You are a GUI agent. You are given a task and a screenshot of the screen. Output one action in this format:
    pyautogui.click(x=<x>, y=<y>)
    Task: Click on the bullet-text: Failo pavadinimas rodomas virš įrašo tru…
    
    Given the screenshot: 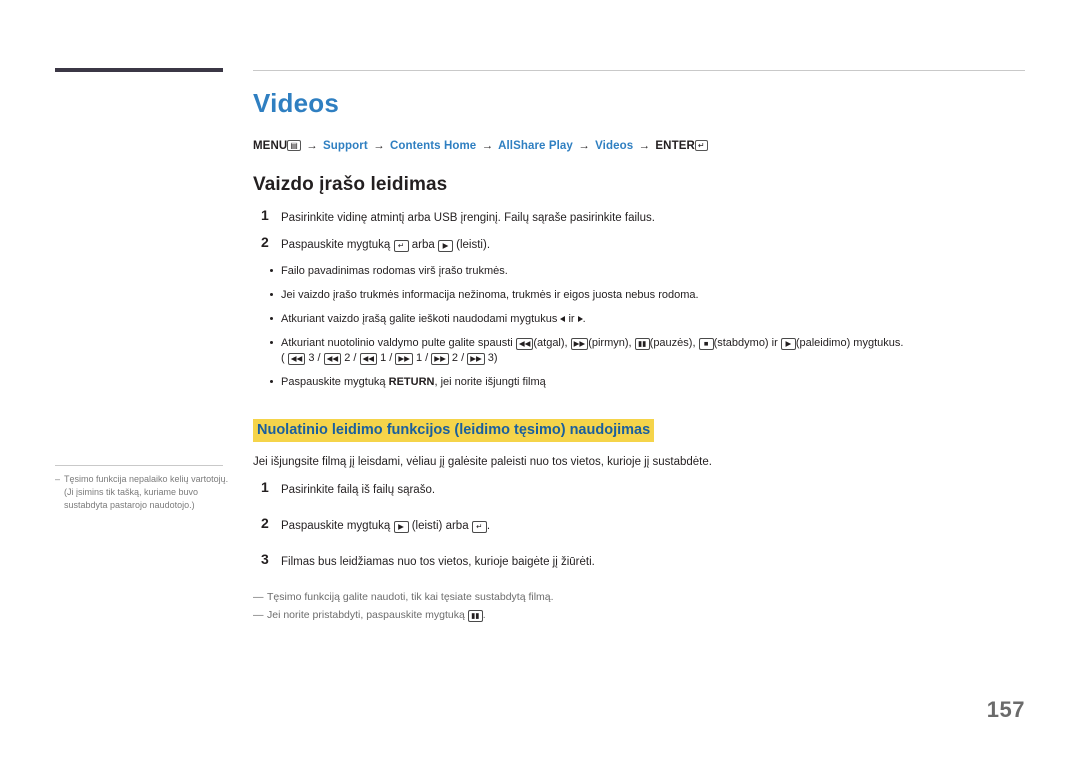 What is the action you would take?
    pyautogui.click(x=394, y=271)
    